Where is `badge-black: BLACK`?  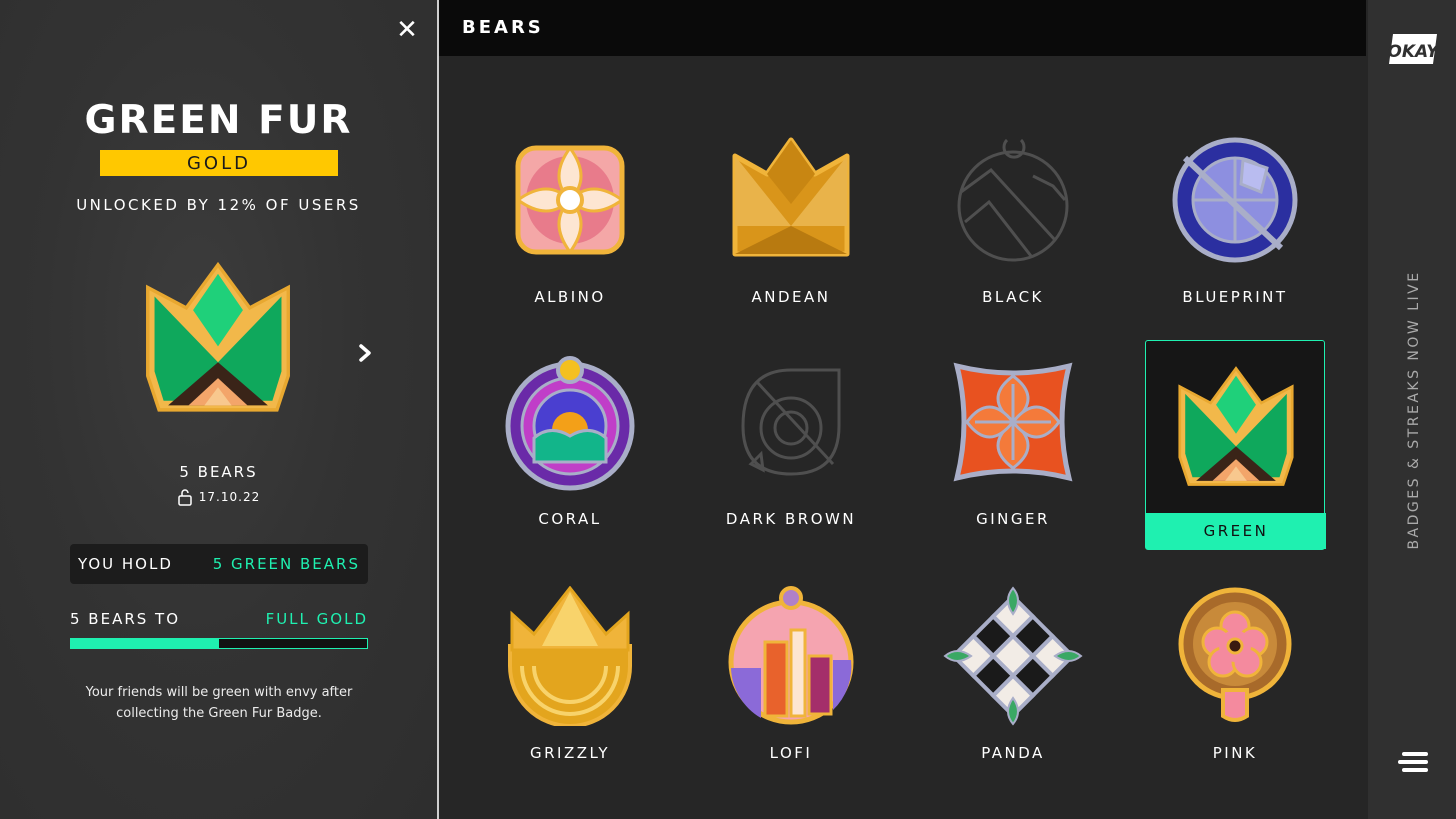 badge-black: BLACK is located at coordinates (1013, 225).